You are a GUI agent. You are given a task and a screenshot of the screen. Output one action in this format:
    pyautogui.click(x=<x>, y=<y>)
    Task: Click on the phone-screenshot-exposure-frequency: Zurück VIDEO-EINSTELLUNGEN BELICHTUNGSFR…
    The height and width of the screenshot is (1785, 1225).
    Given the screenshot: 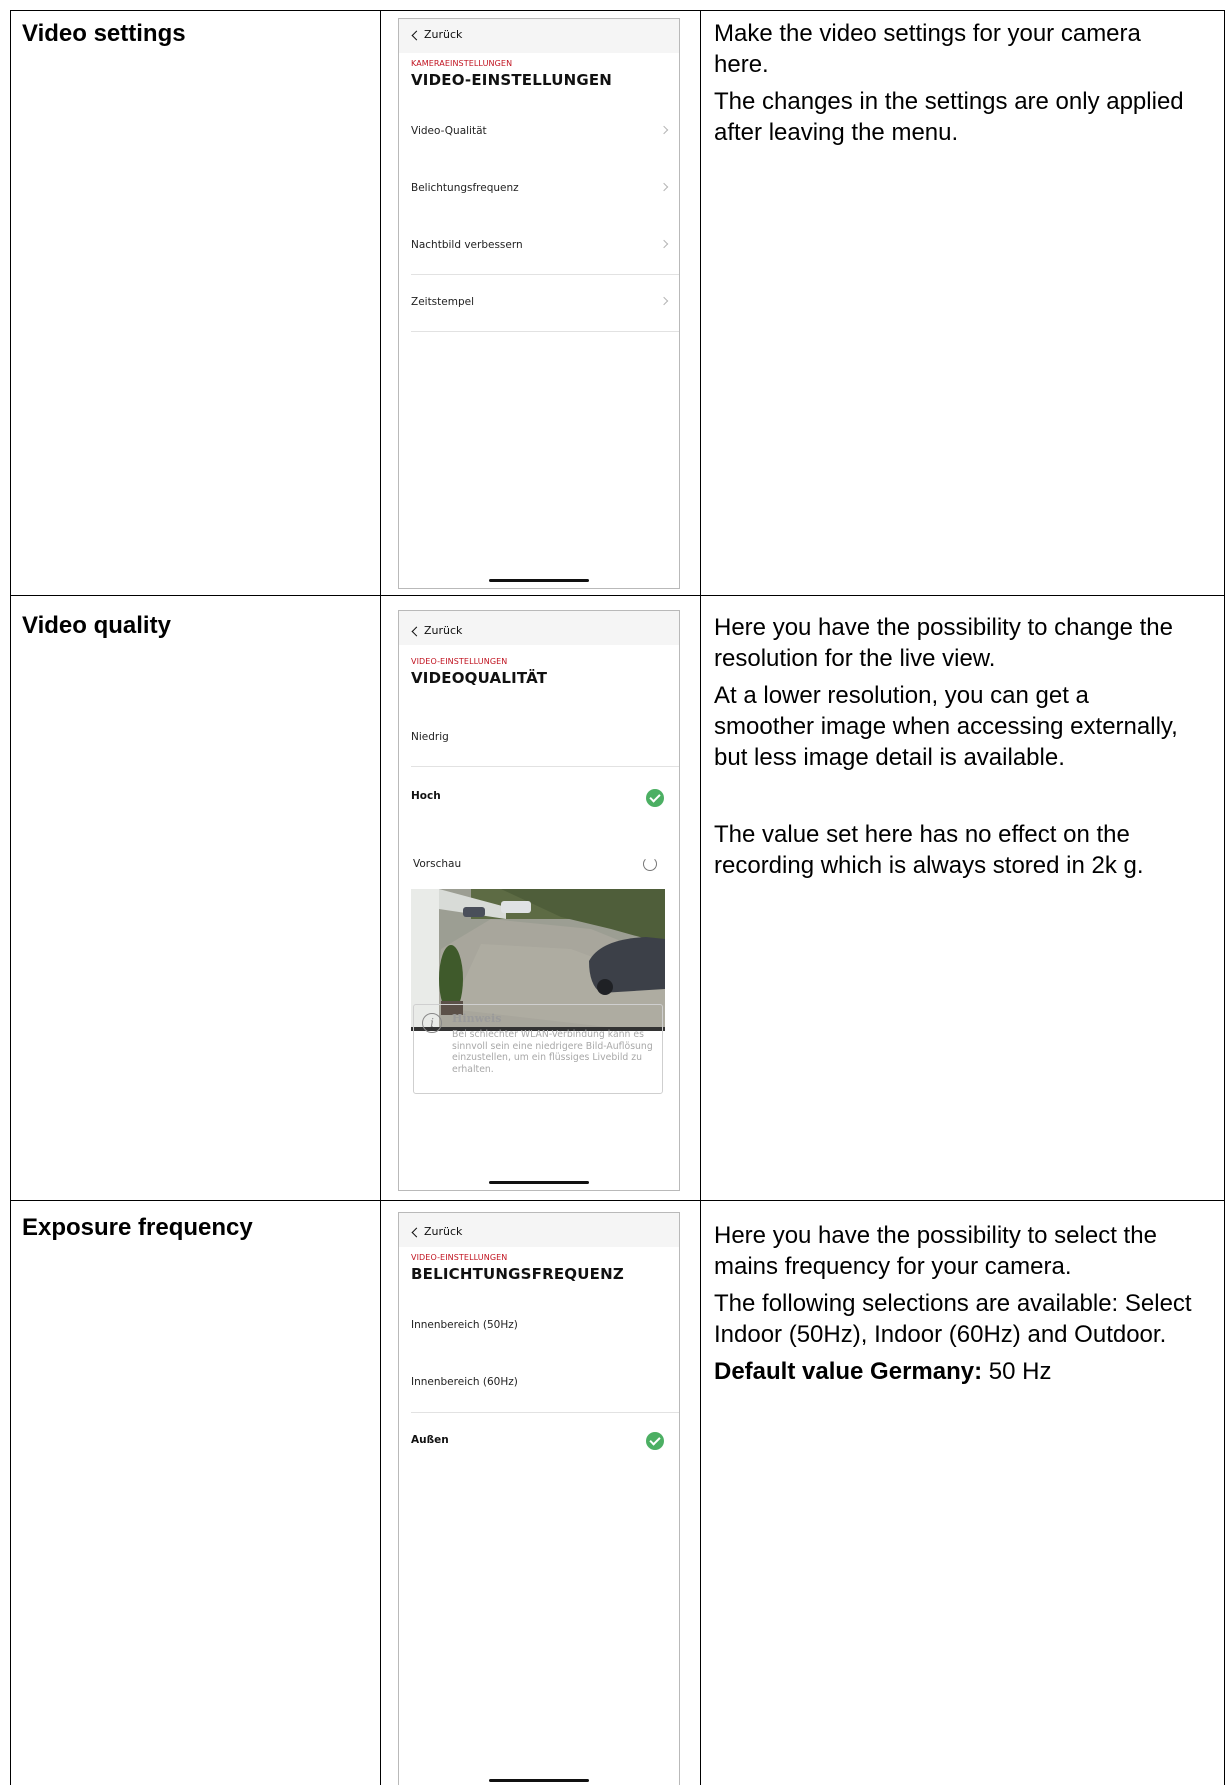 What is the action you would take?
    pyautogui.click(x=539, y=1498)
    